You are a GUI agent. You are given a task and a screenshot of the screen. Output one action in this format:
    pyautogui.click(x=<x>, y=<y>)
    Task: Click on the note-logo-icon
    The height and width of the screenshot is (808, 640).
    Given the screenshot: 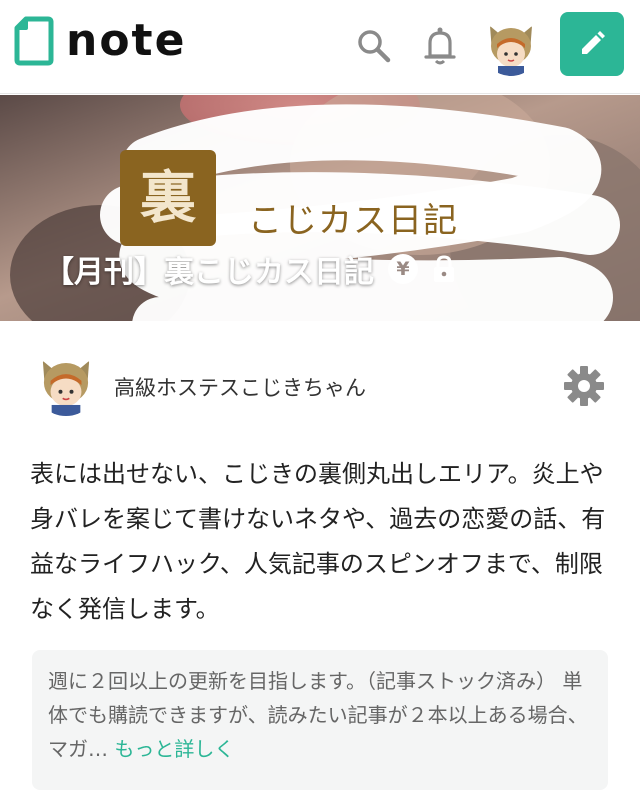 What is the action you would take?
    pyautogui.click(x=34, y=41)
    